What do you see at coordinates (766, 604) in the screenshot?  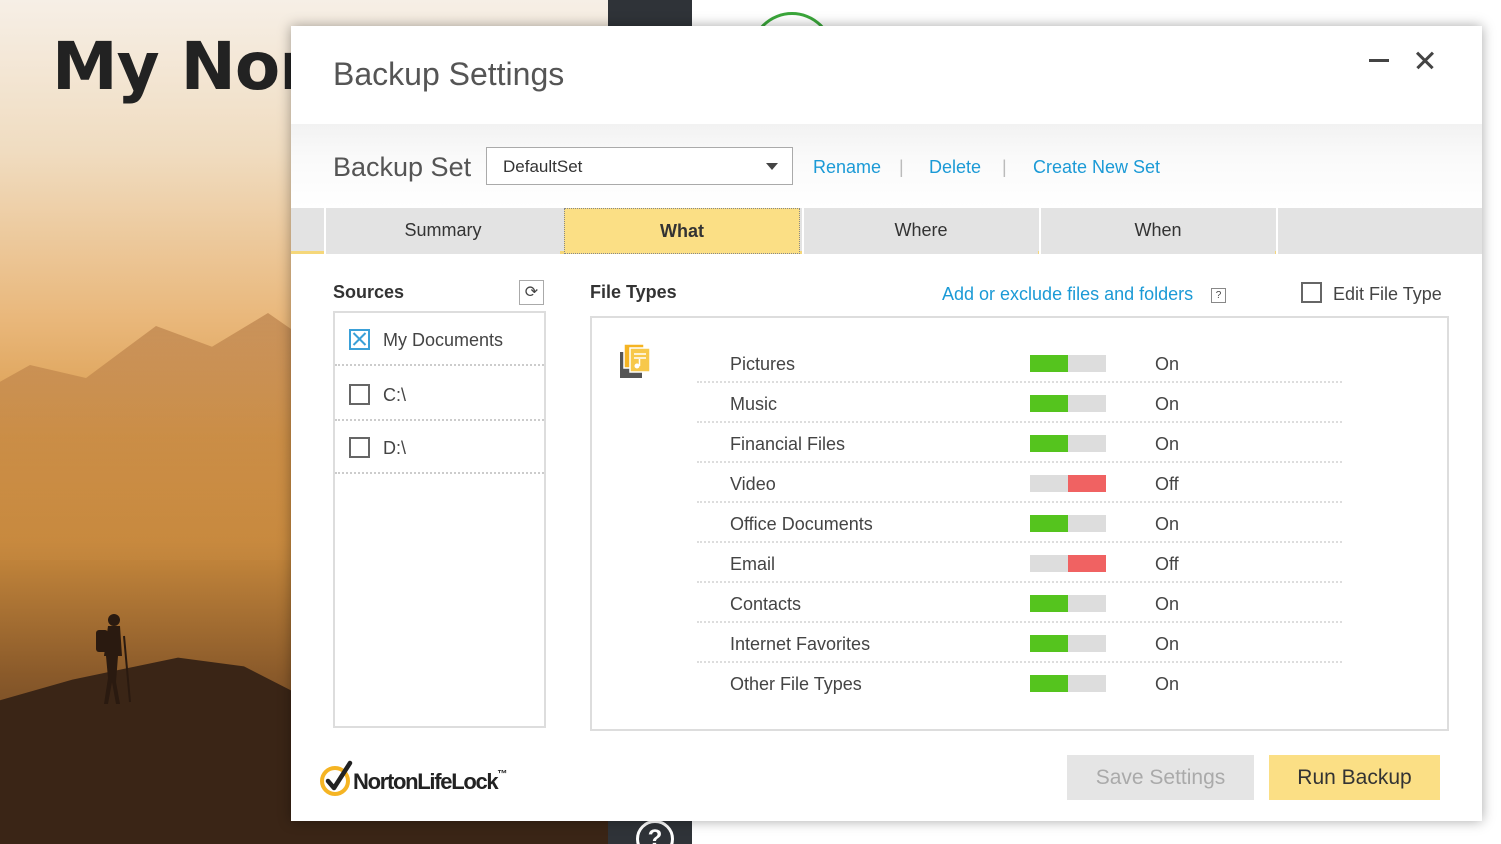 I see `file-type-name: Contacts` at bounding box center [766, 604].